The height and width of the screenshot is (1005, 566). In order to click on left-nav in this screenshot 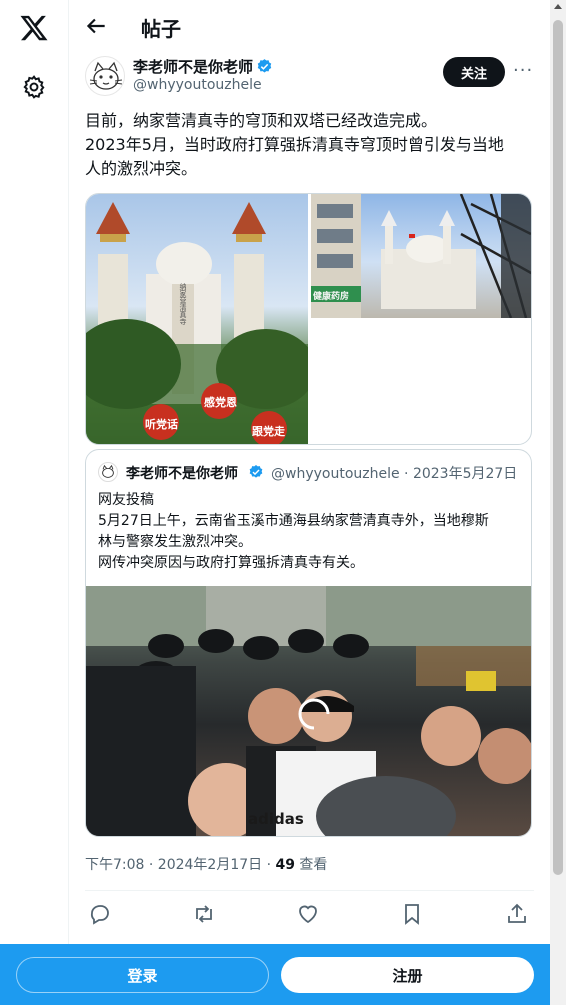, I will do `click(34, 502)`.